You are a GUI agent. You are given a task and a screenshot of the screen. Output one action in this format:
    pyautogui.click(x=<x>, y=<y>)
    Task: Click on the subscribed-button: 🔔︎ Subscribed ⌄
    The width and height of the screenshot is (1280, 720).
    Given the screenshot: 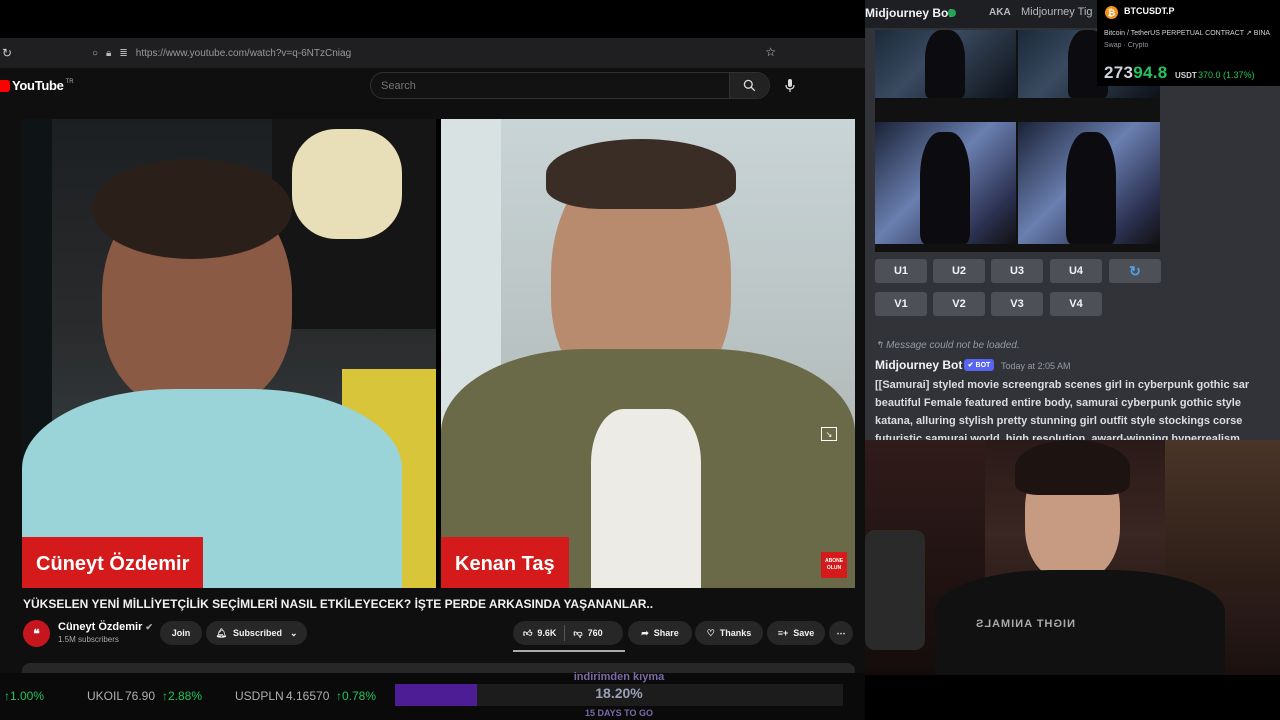 What is the action you would take?
    pyautogui.click(x=256, y=633)
    